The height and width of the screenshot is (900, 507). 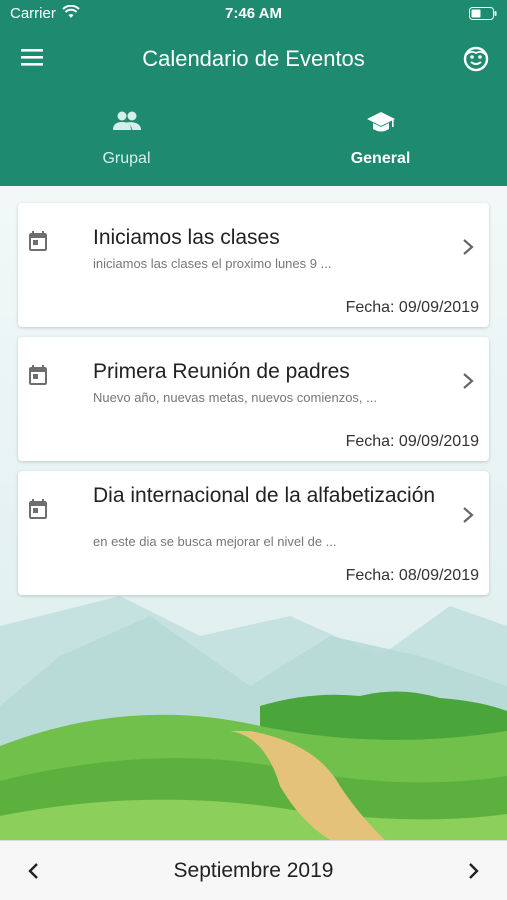 What do you see at coordinates (126, 158) in the screenshot?
I see `tab-grupal-label: Grupal` at bounding box center [126, 158].